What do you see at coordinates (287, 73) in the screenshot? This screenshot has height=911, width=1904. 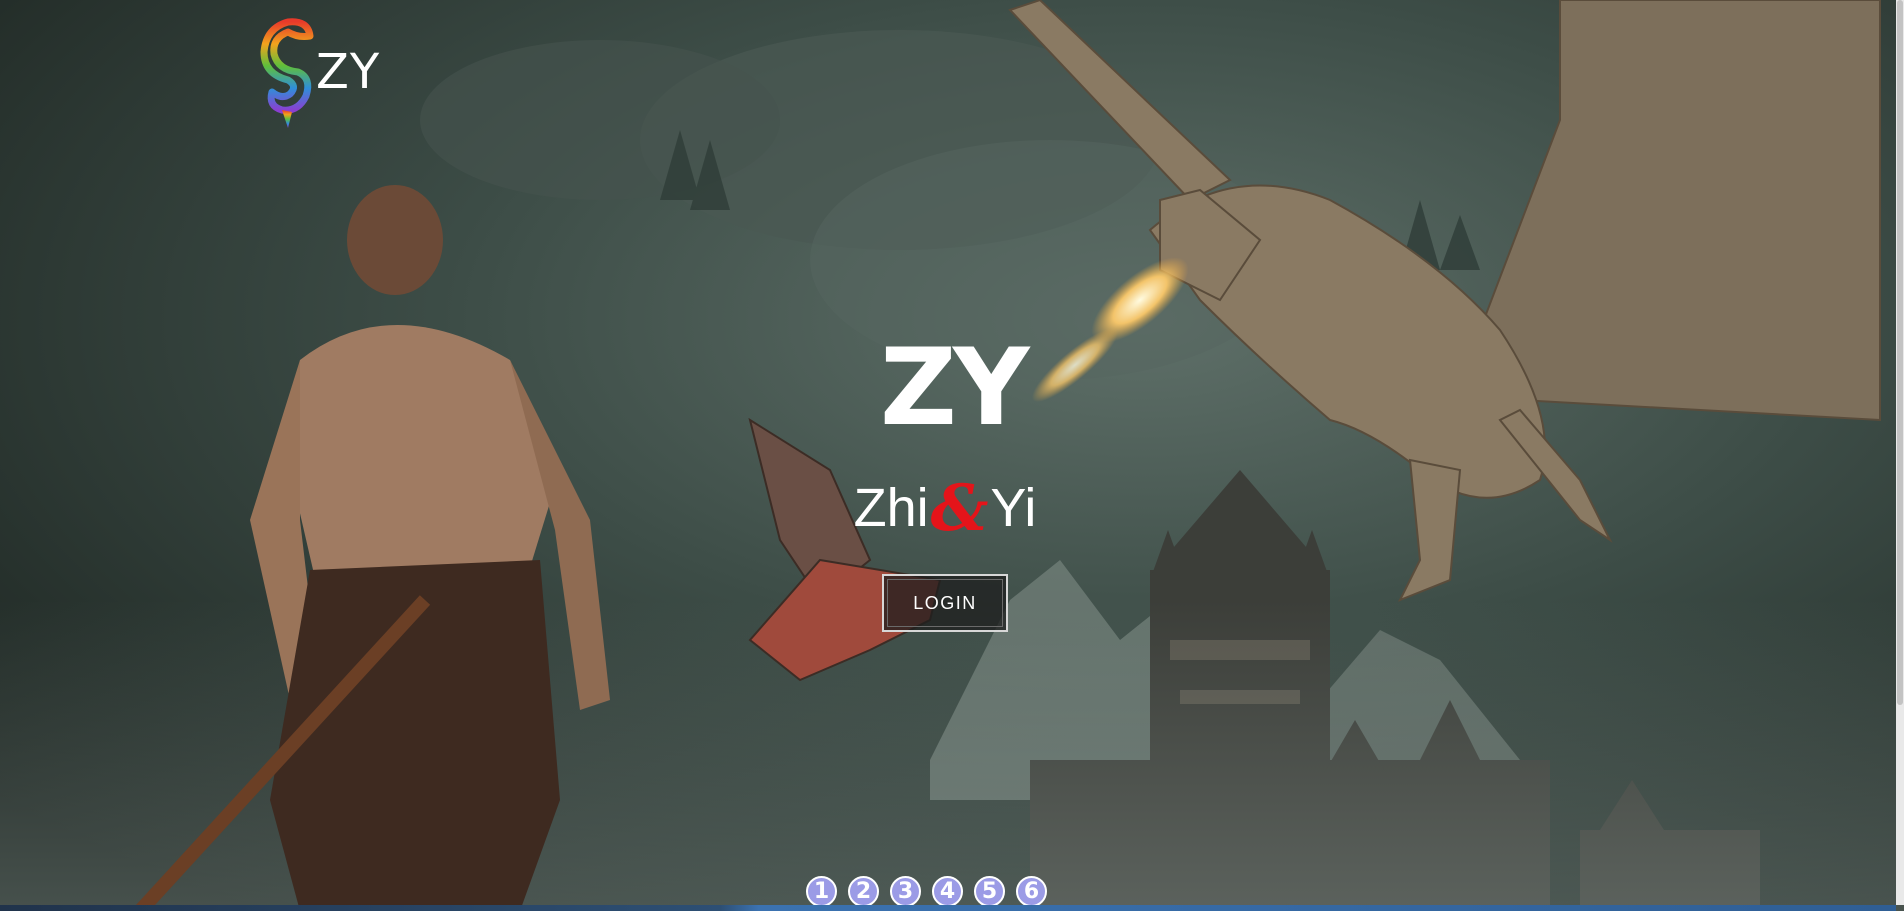 I see `rainbow-dragon-icon` at bounding box center [287, 73].